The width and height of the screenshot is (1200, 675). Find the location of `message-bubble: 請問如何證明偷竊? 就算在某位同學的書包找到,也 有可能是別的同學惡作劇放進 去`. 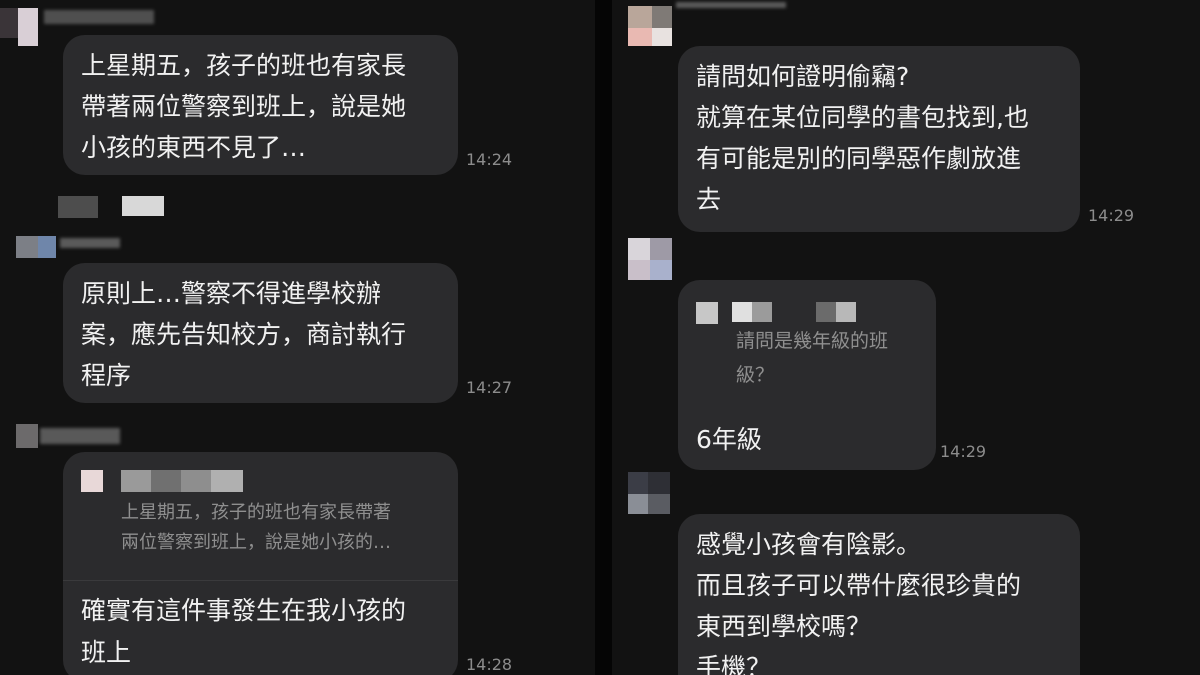

message-bubble: 請問如何證明偷竊? 就算在某位同學的書包找到,也 有可能是別的同學惡作劇放進 去 is located at coordinates (879, 139).